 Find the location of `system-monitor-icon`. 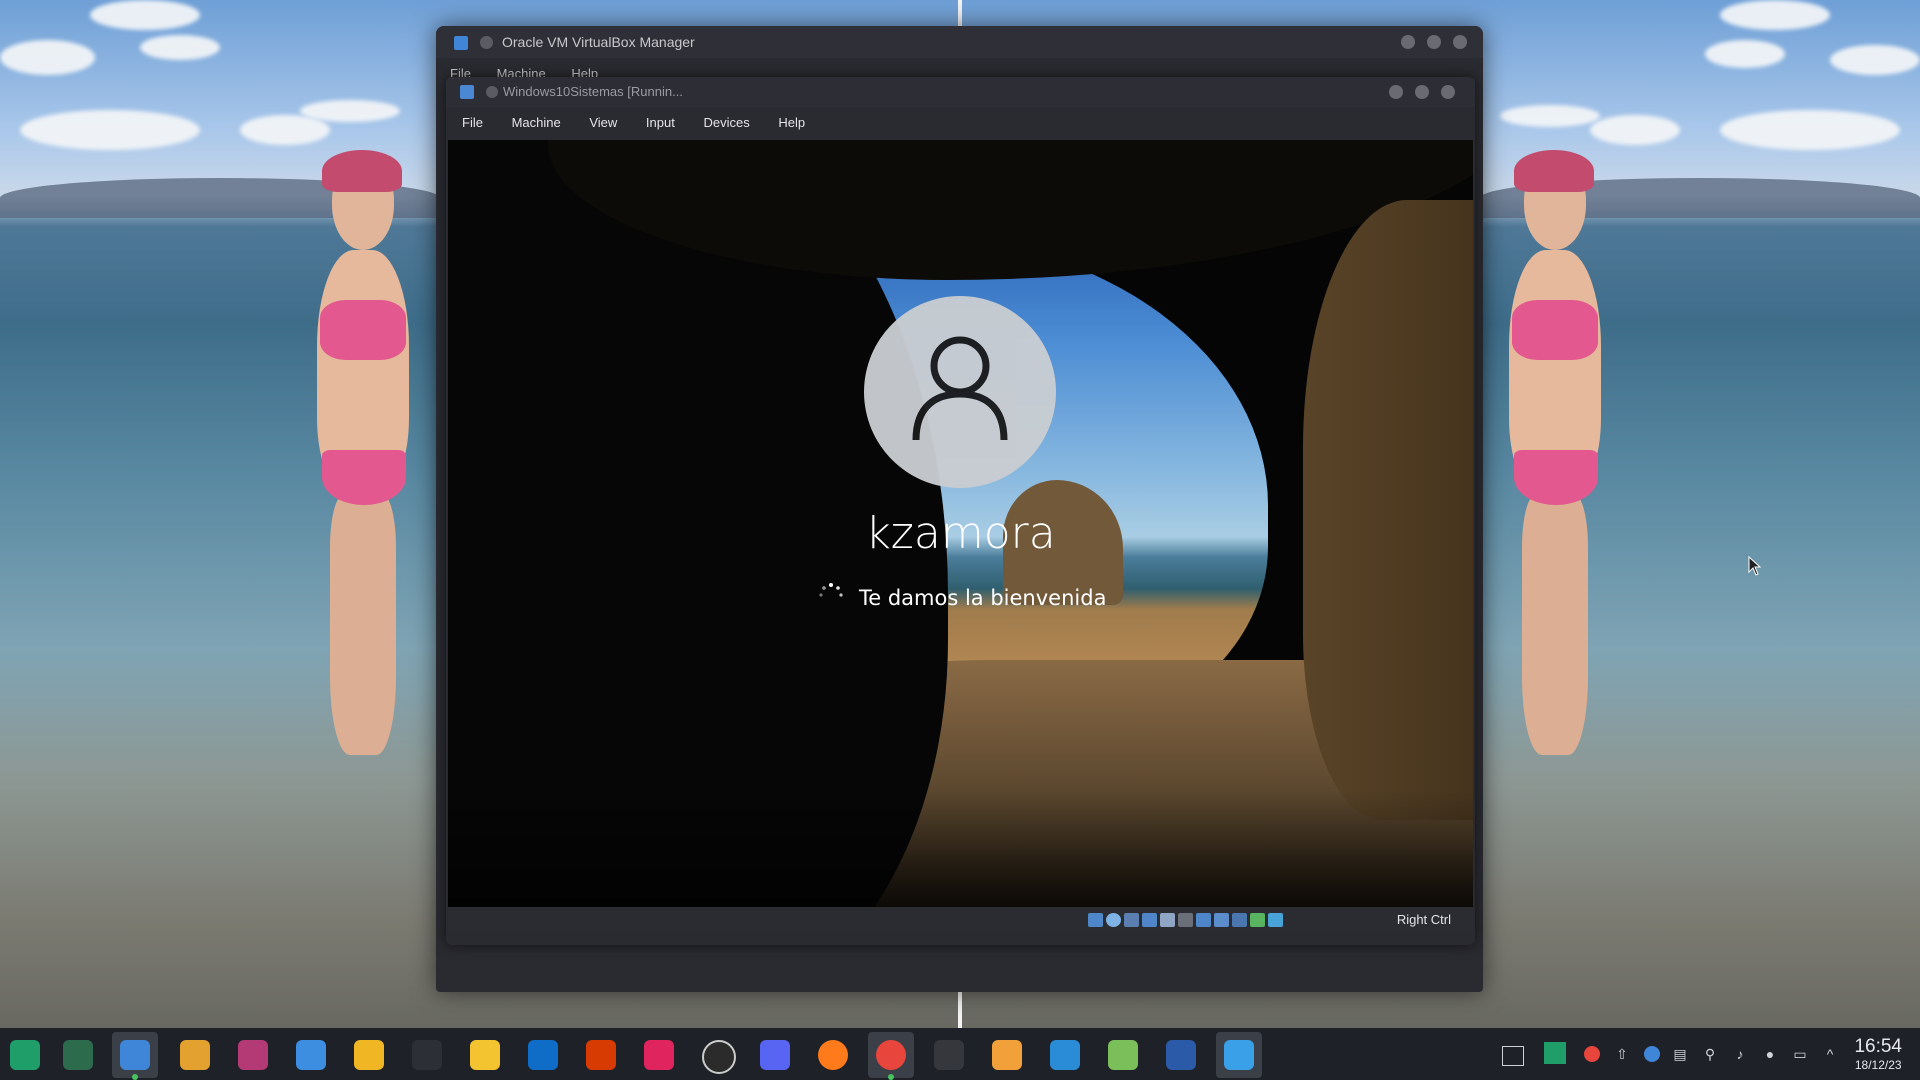

system-monitor-icon is located at coordinates (78, 1055).